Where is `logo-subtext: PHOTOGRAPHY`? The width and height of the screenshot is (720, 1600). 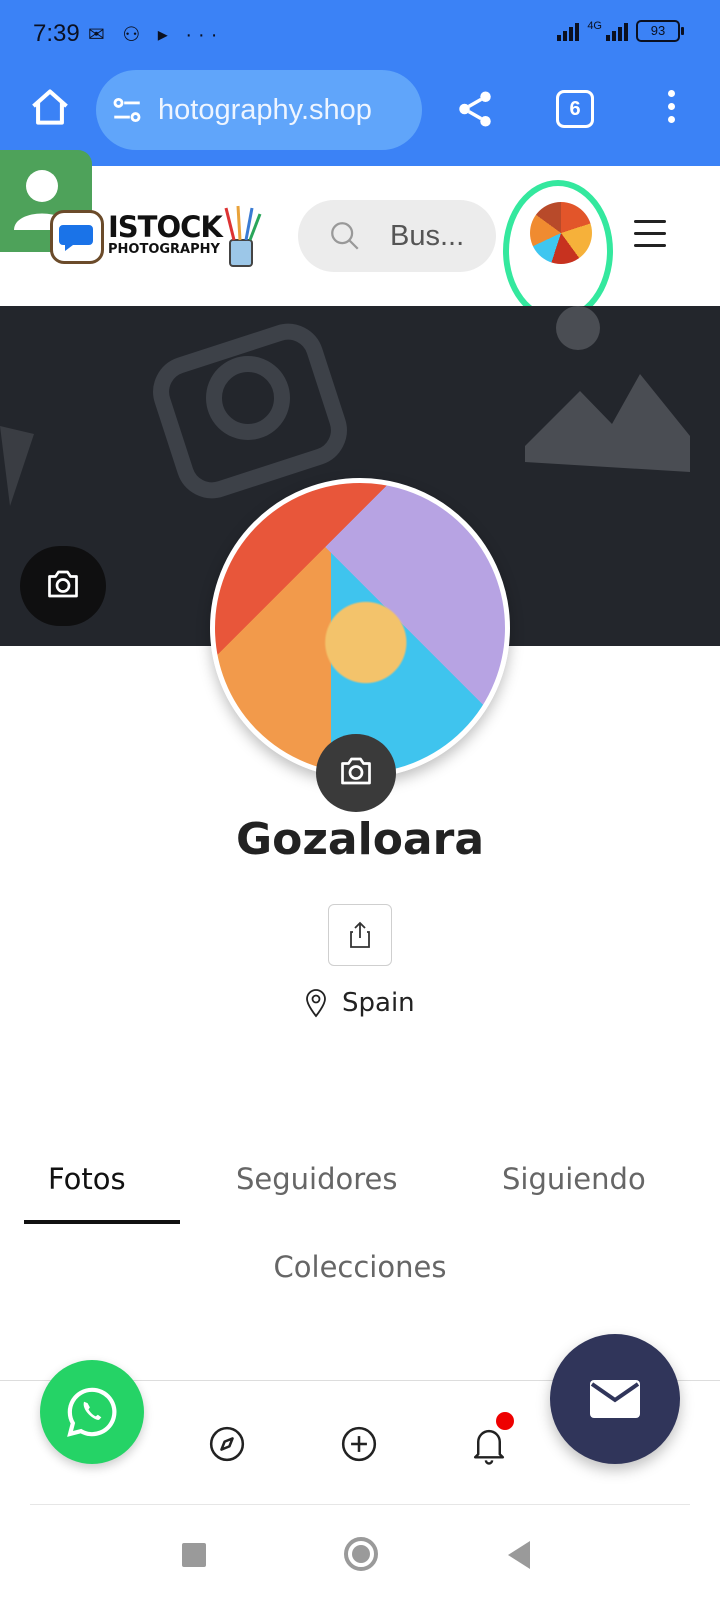
logo-subtext: PHOTOGRAPHY is located at coordinates (164, 249).